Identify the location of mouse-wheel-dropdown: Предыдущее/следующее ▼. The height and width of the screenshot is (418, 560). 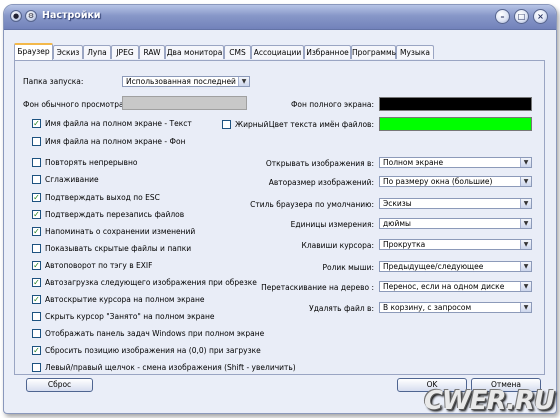
(455, 266).